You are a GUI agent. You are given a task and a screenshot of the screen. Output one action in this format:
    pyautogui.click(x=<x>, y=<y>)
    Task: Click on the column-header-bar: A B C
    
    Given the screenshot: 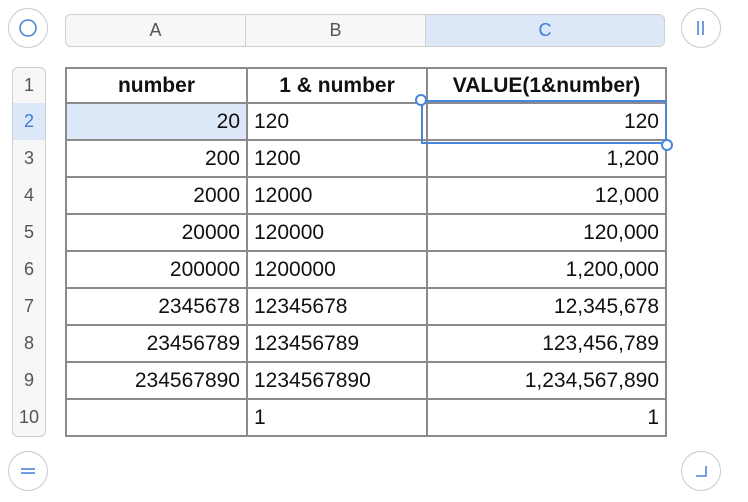 What is the action you would take?
    pyautogui.click(x=365, y=30)
    